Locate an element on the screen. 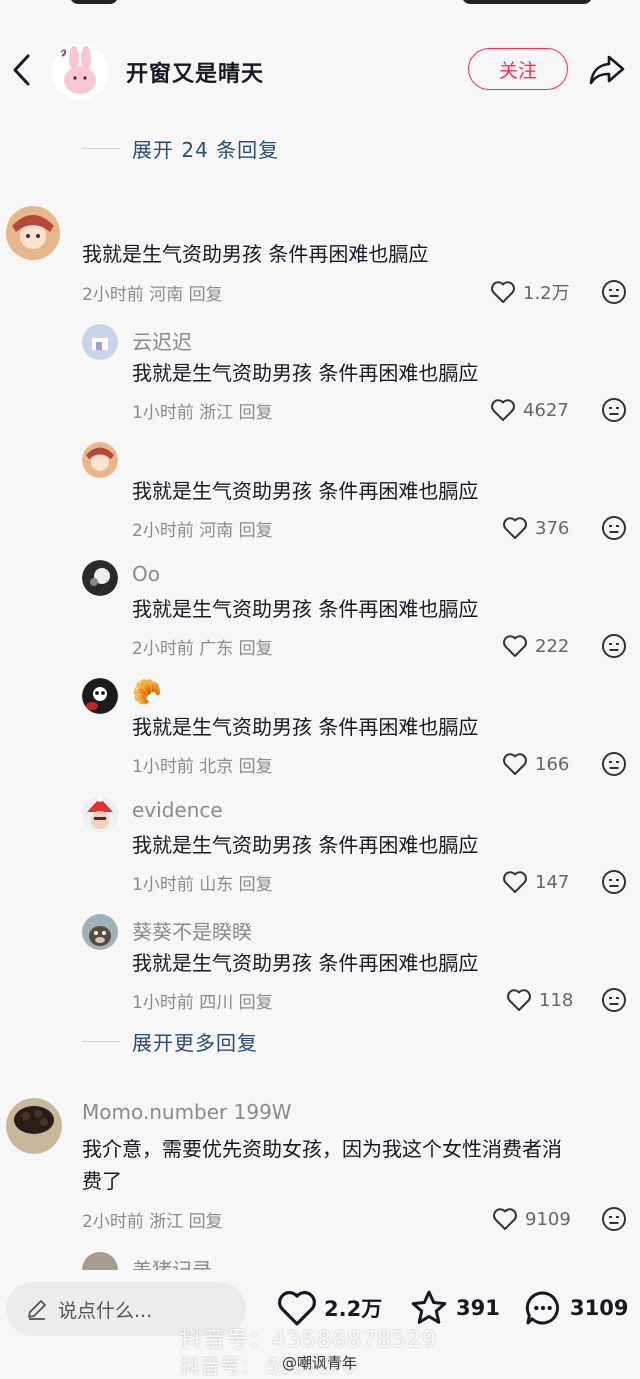 The width and height of the screenshot is (640, 1379). reply-meta: 2小时前 河南 回复 is located at coordinates (202, 528).